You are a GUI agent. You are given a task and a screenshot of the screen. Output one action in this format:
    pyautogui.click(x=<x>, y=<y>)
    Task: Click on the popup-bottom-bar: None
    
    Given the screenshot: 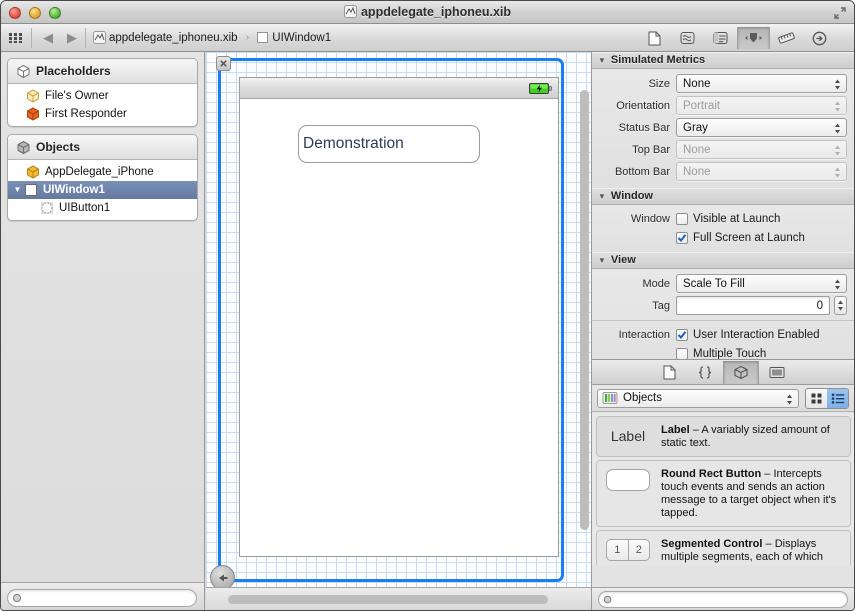 What is the action you would take?
    pyautogui.click(x=761, y=171)
    